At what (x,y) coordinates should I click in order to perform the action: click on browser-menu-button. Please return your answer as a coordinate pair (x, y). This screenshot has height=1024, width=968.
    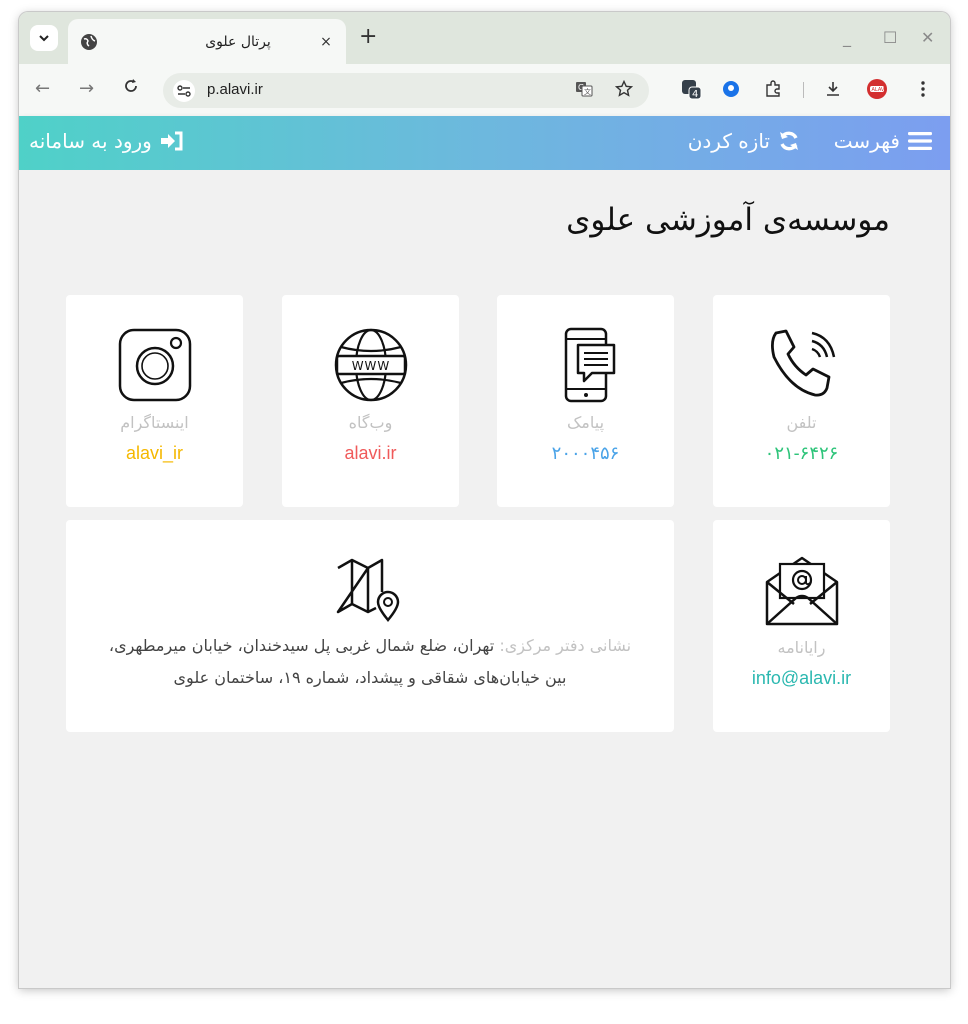
    Looking at the image, I should click on (923, 89).